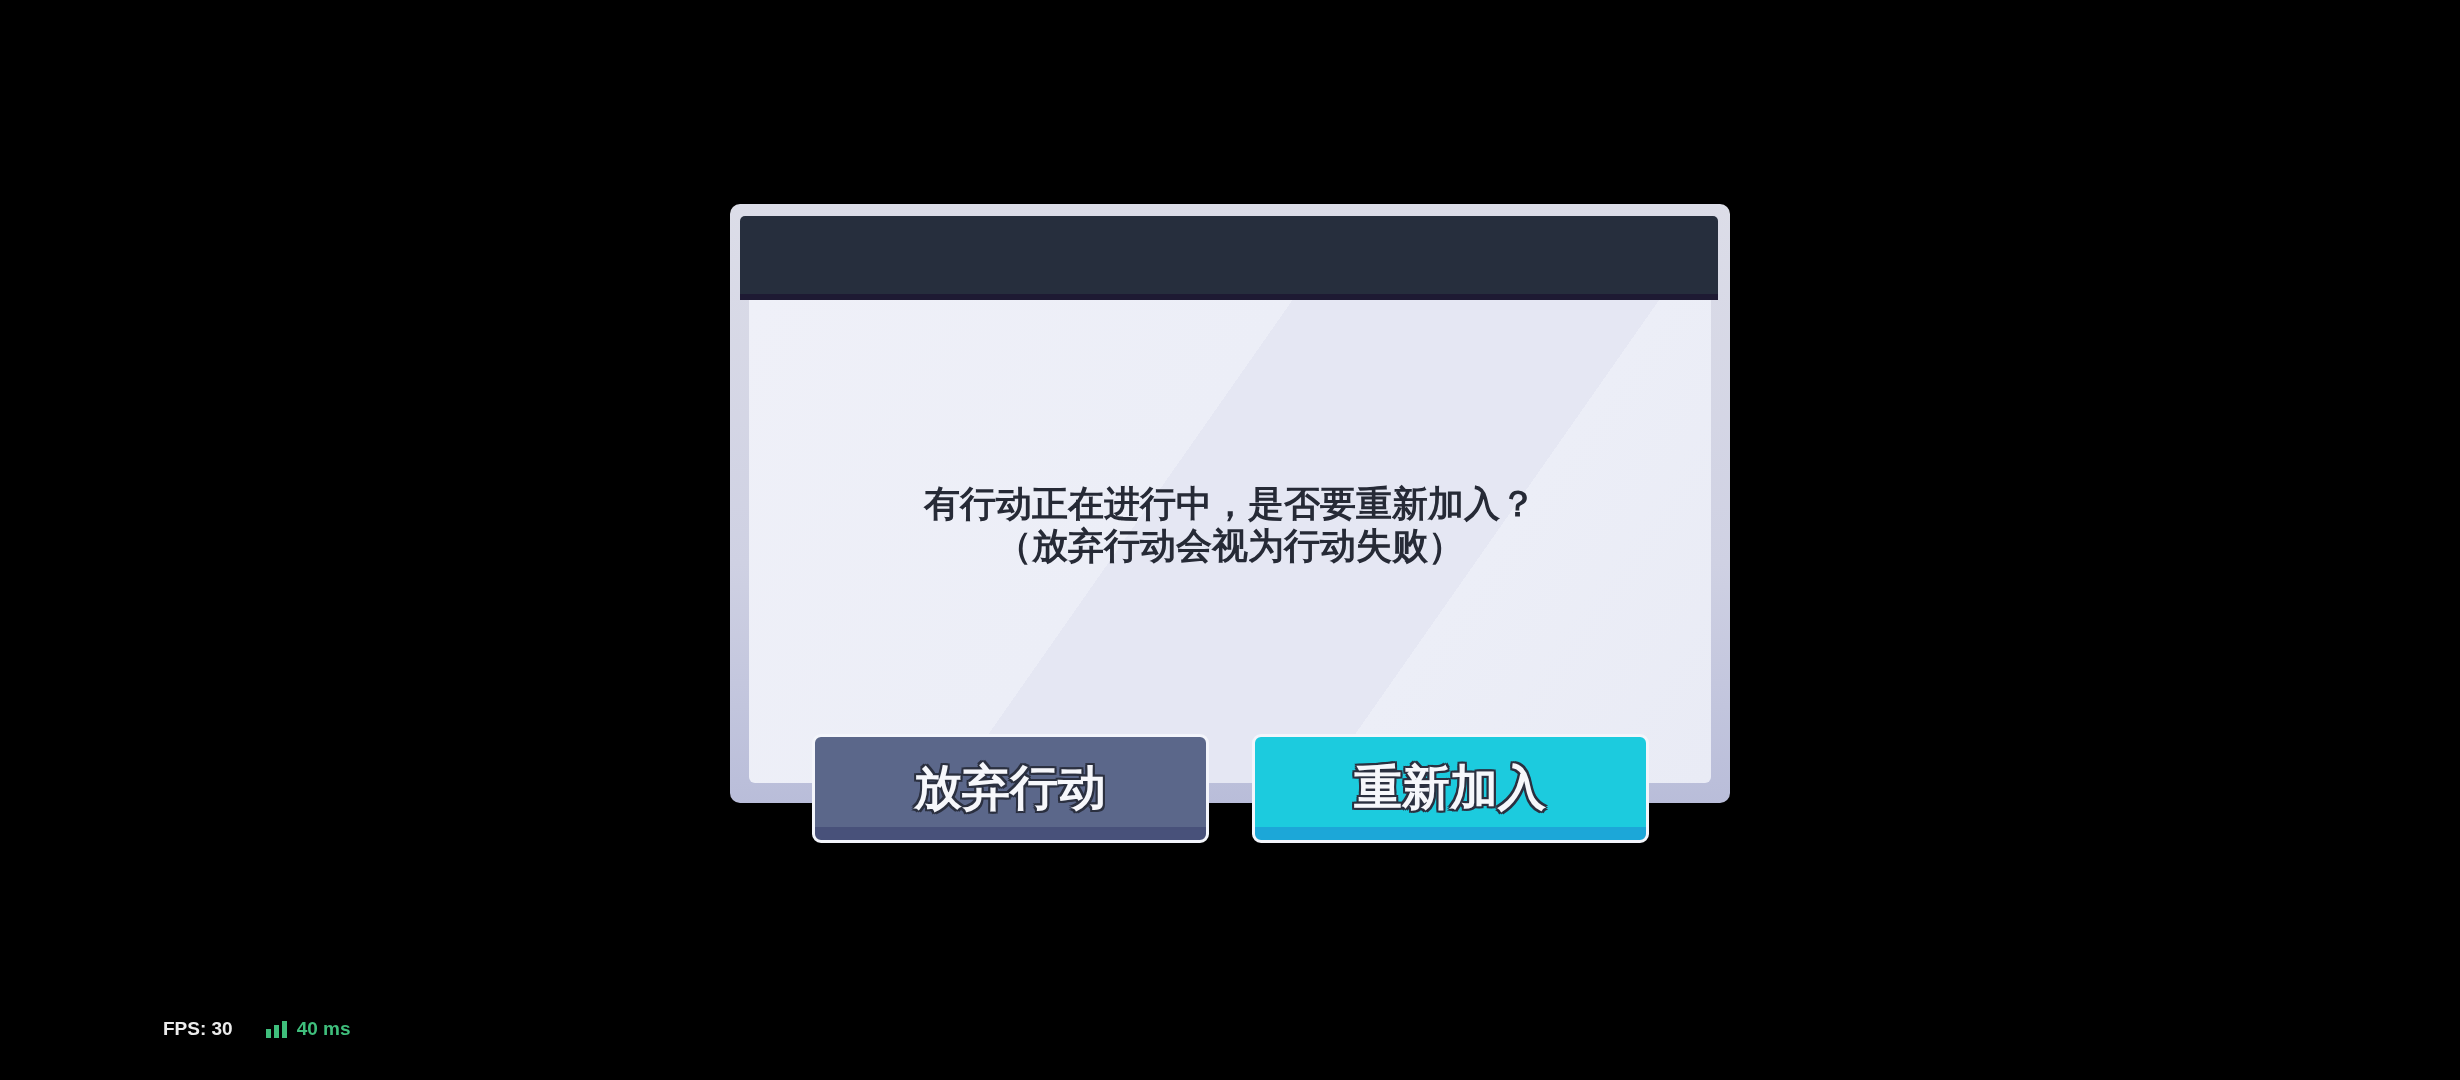 This screenshot has height=1080, width=2460. I want to click on abandon-button: 放弃行动, so click(1010, 788).